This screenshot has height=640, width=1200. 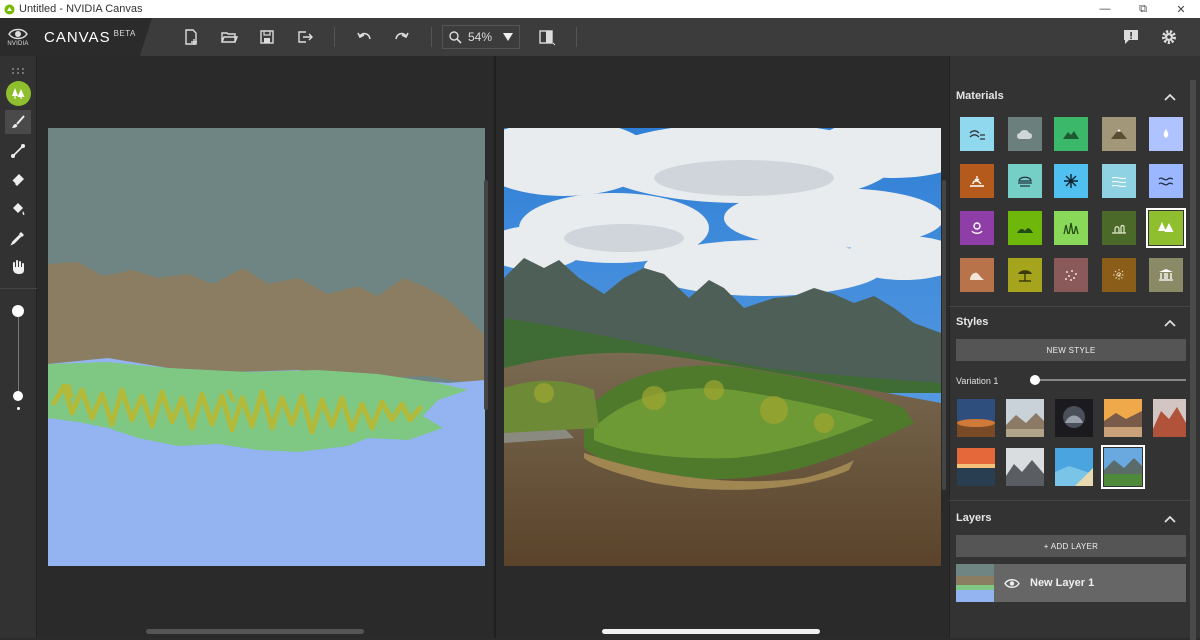 I want to click on toolbar-separator, so click(x=576, y=37).